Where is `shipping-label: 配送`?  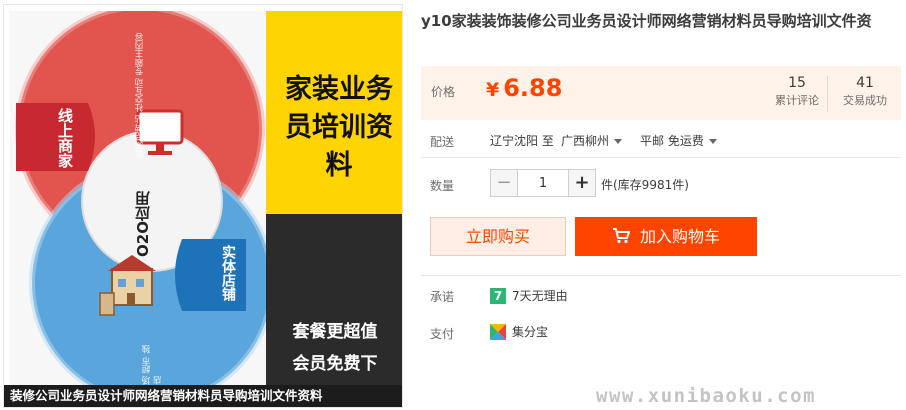
shipping-label: 配送 is located at coordinates (442, 142).